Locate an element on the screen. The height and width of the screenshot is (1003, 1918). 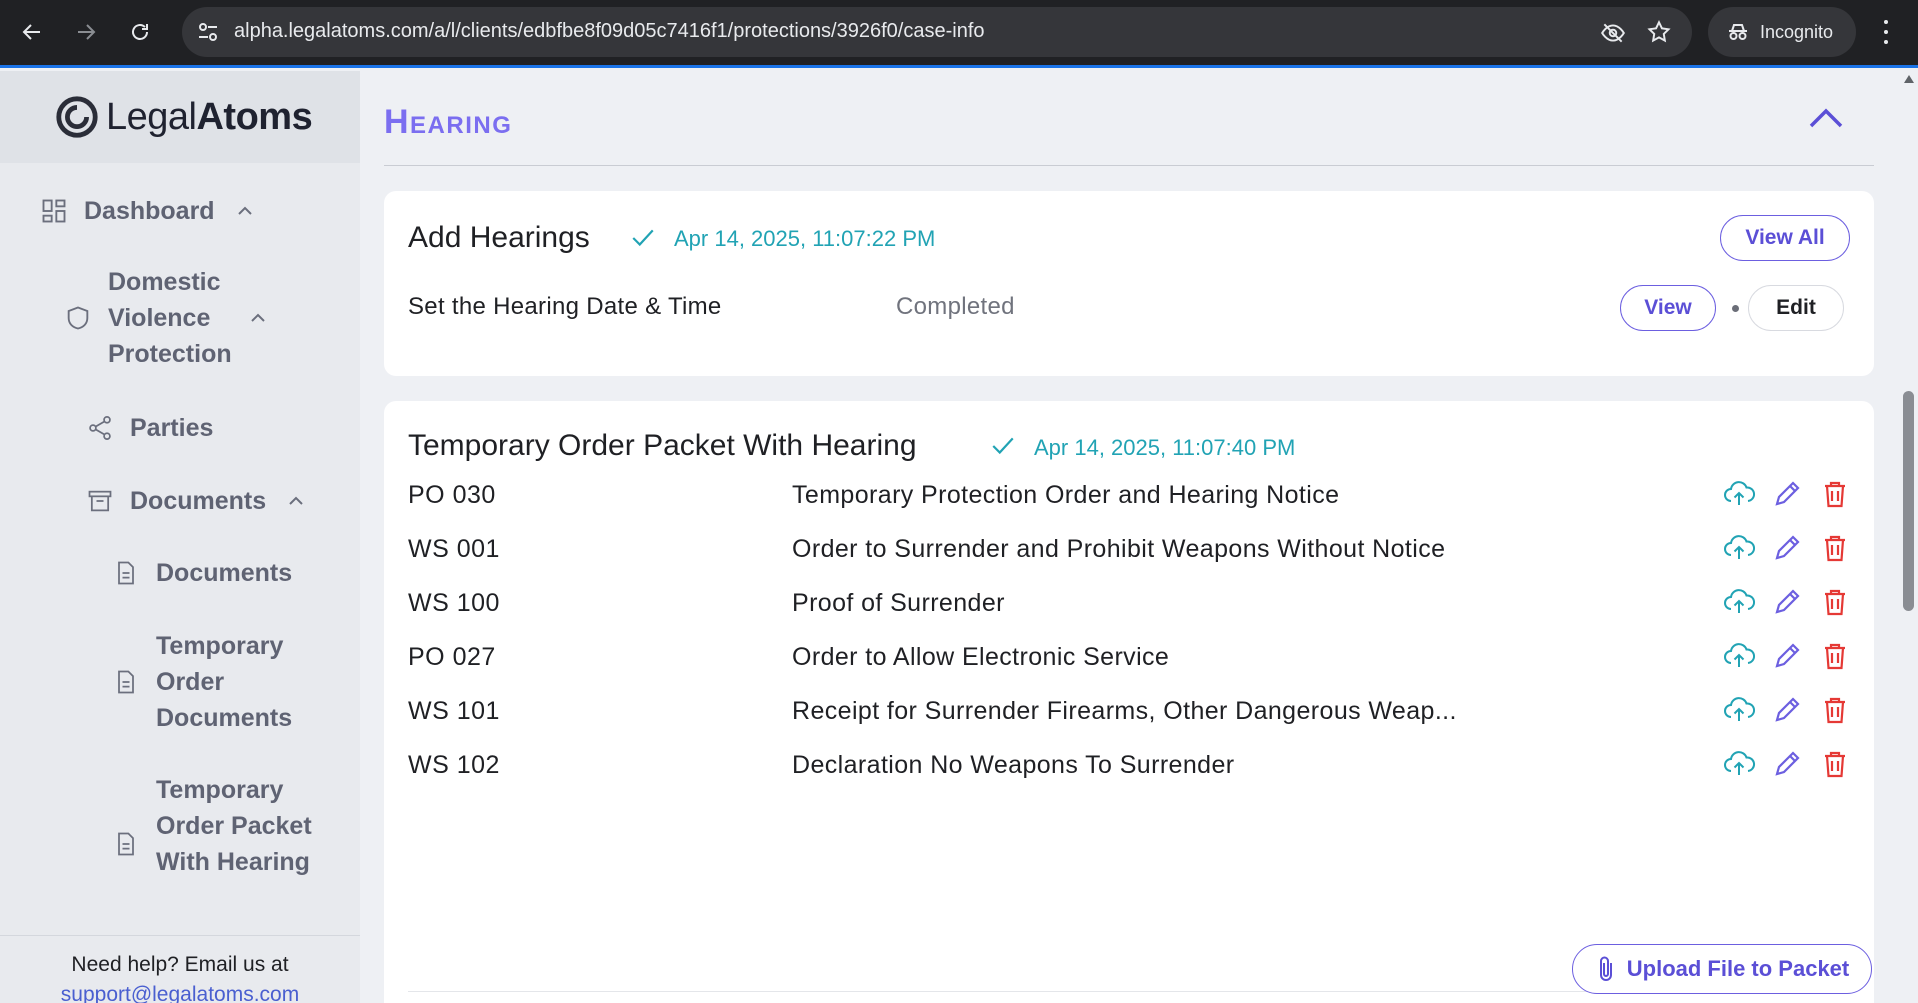
document-code: PO 027 is located at coordinates (452, 657).